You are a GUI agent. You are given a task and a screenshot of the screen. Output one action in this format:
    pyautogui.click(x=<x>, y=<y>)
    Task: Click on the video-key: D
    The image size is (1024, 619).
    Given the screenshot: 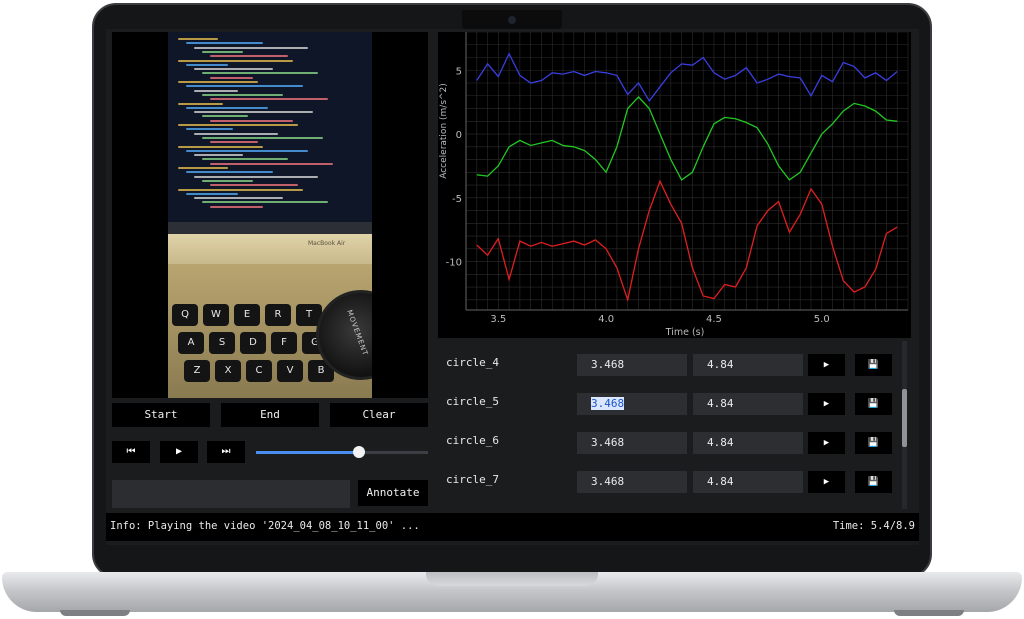 What is the action you would take?
    pyautogui.click(x=253, y=343)
    